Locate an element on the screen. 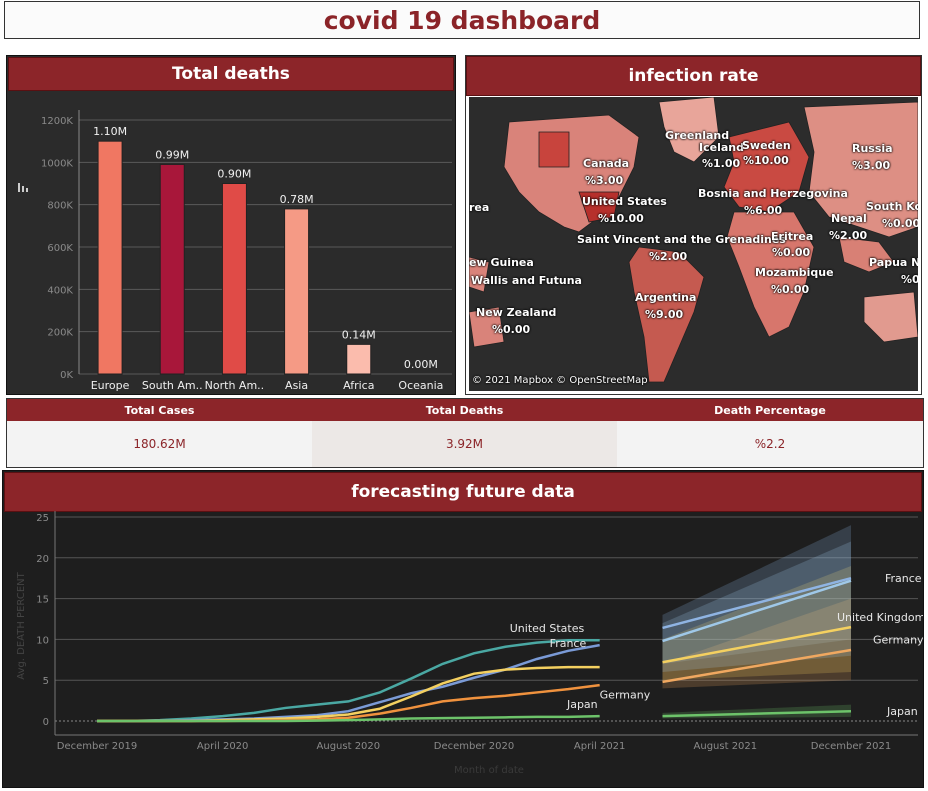  map-value-united-states: %10.00 is located at coordinates (621, 218).